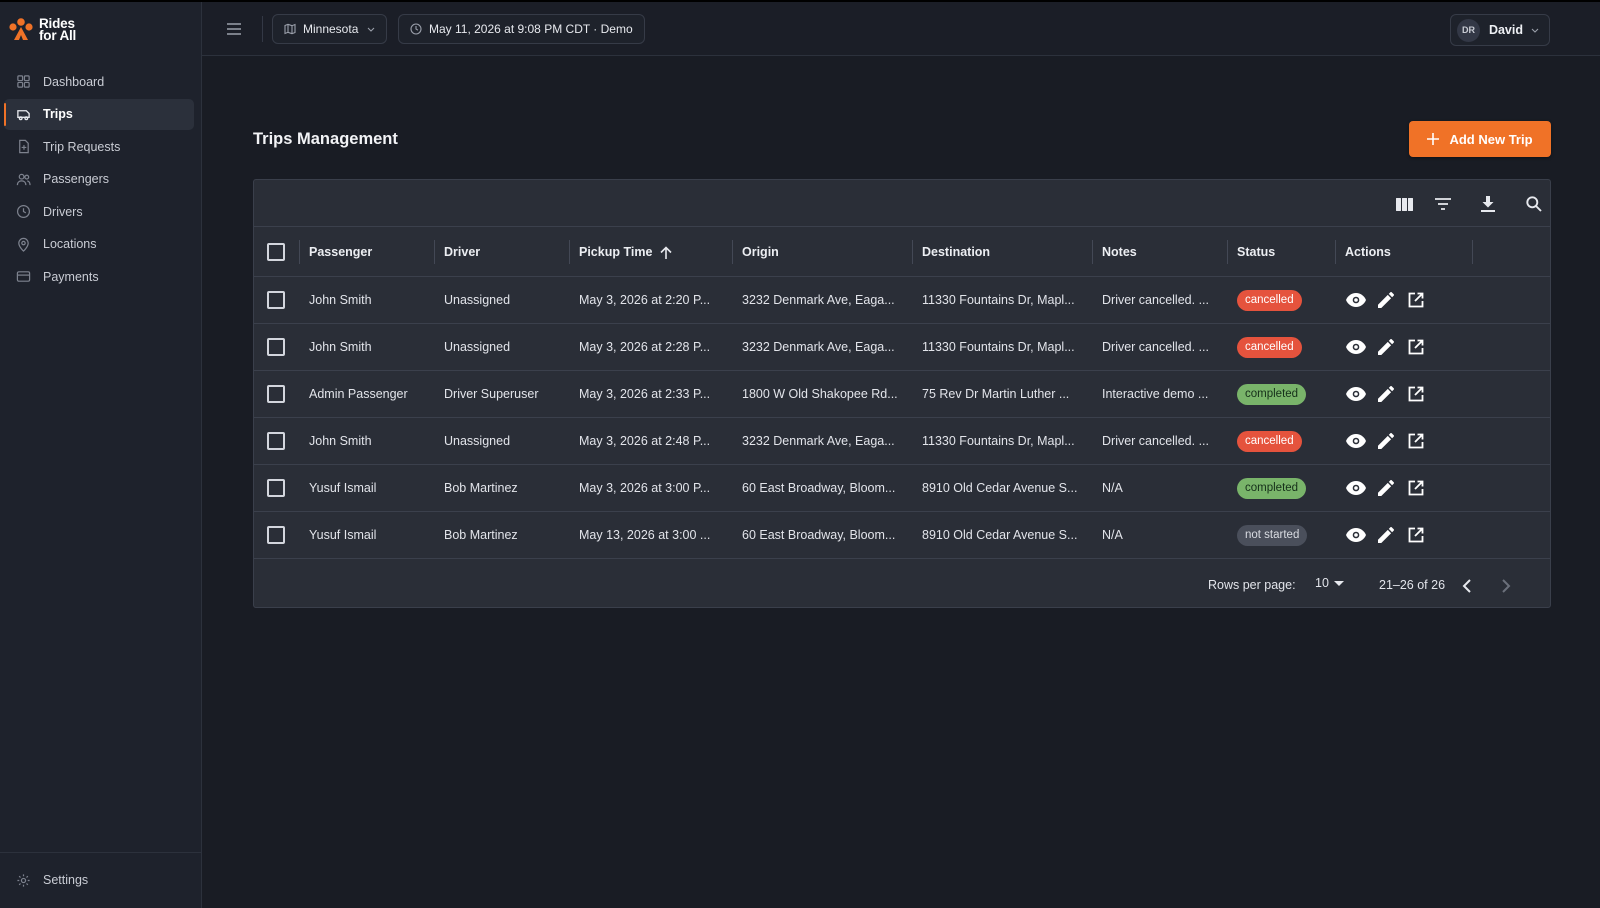 The height and width of the screenshot is (908, 1600). I want to click on status-badge: completed, so click(1272, 488).